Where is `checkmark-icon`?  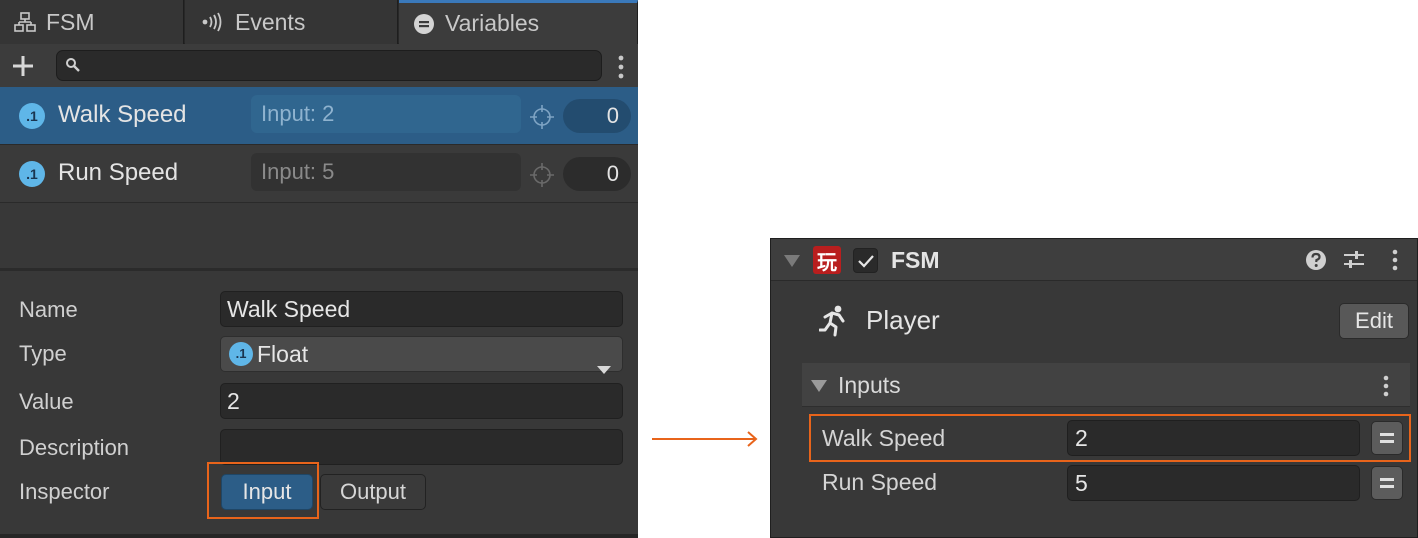 checkmark-icon is located at coordinates (865, 261).